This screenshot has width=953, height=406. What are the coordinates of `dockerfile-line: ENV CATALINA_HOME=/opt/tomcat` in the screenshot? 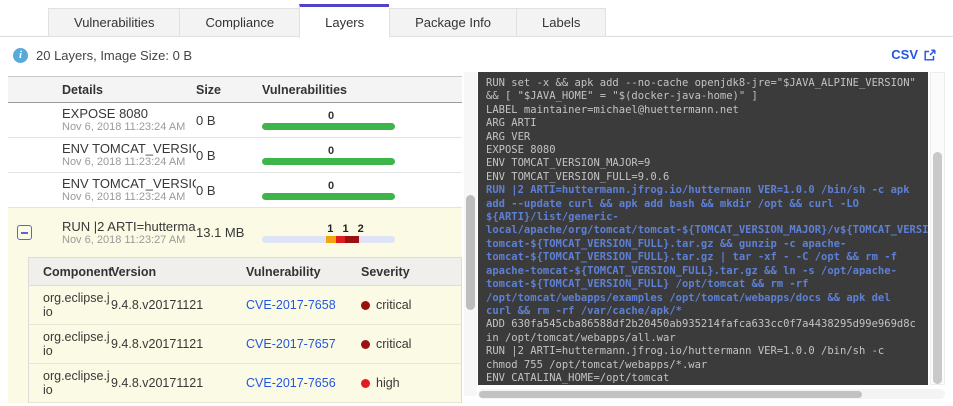 It's located at (578, 377).